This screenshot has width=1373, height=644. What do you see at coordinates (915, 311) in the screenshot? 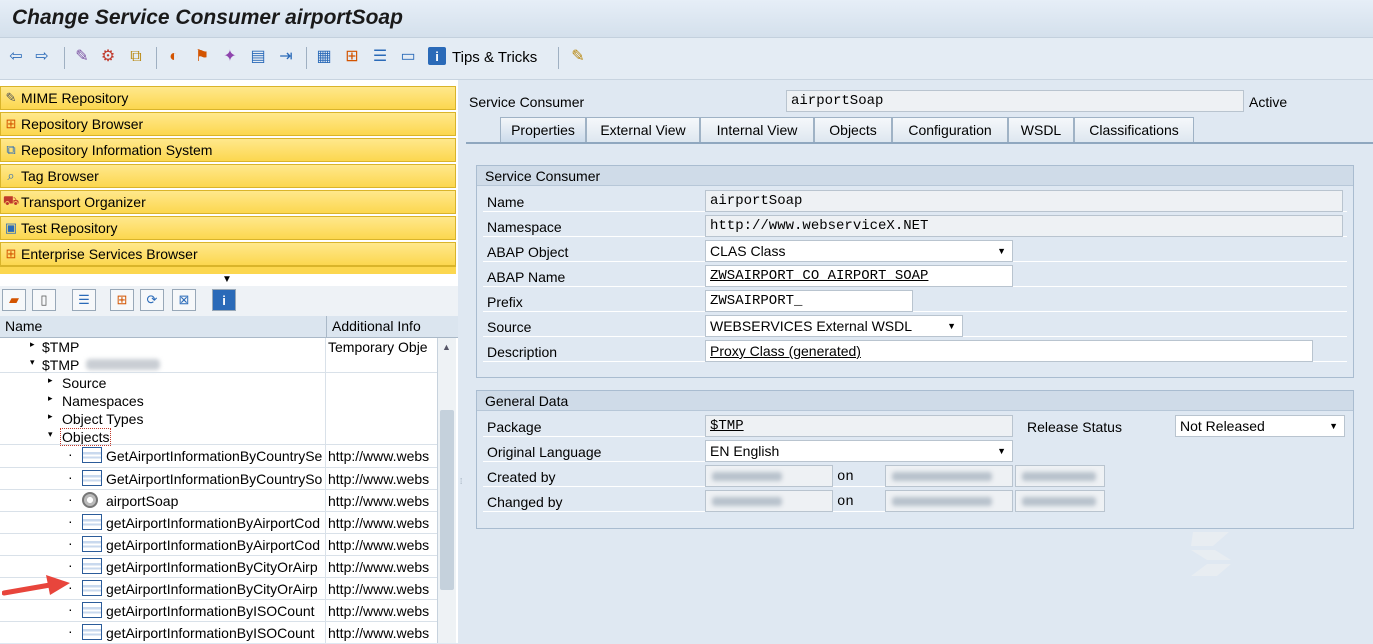
I see `row-divider` at bounding box center [915, 311].